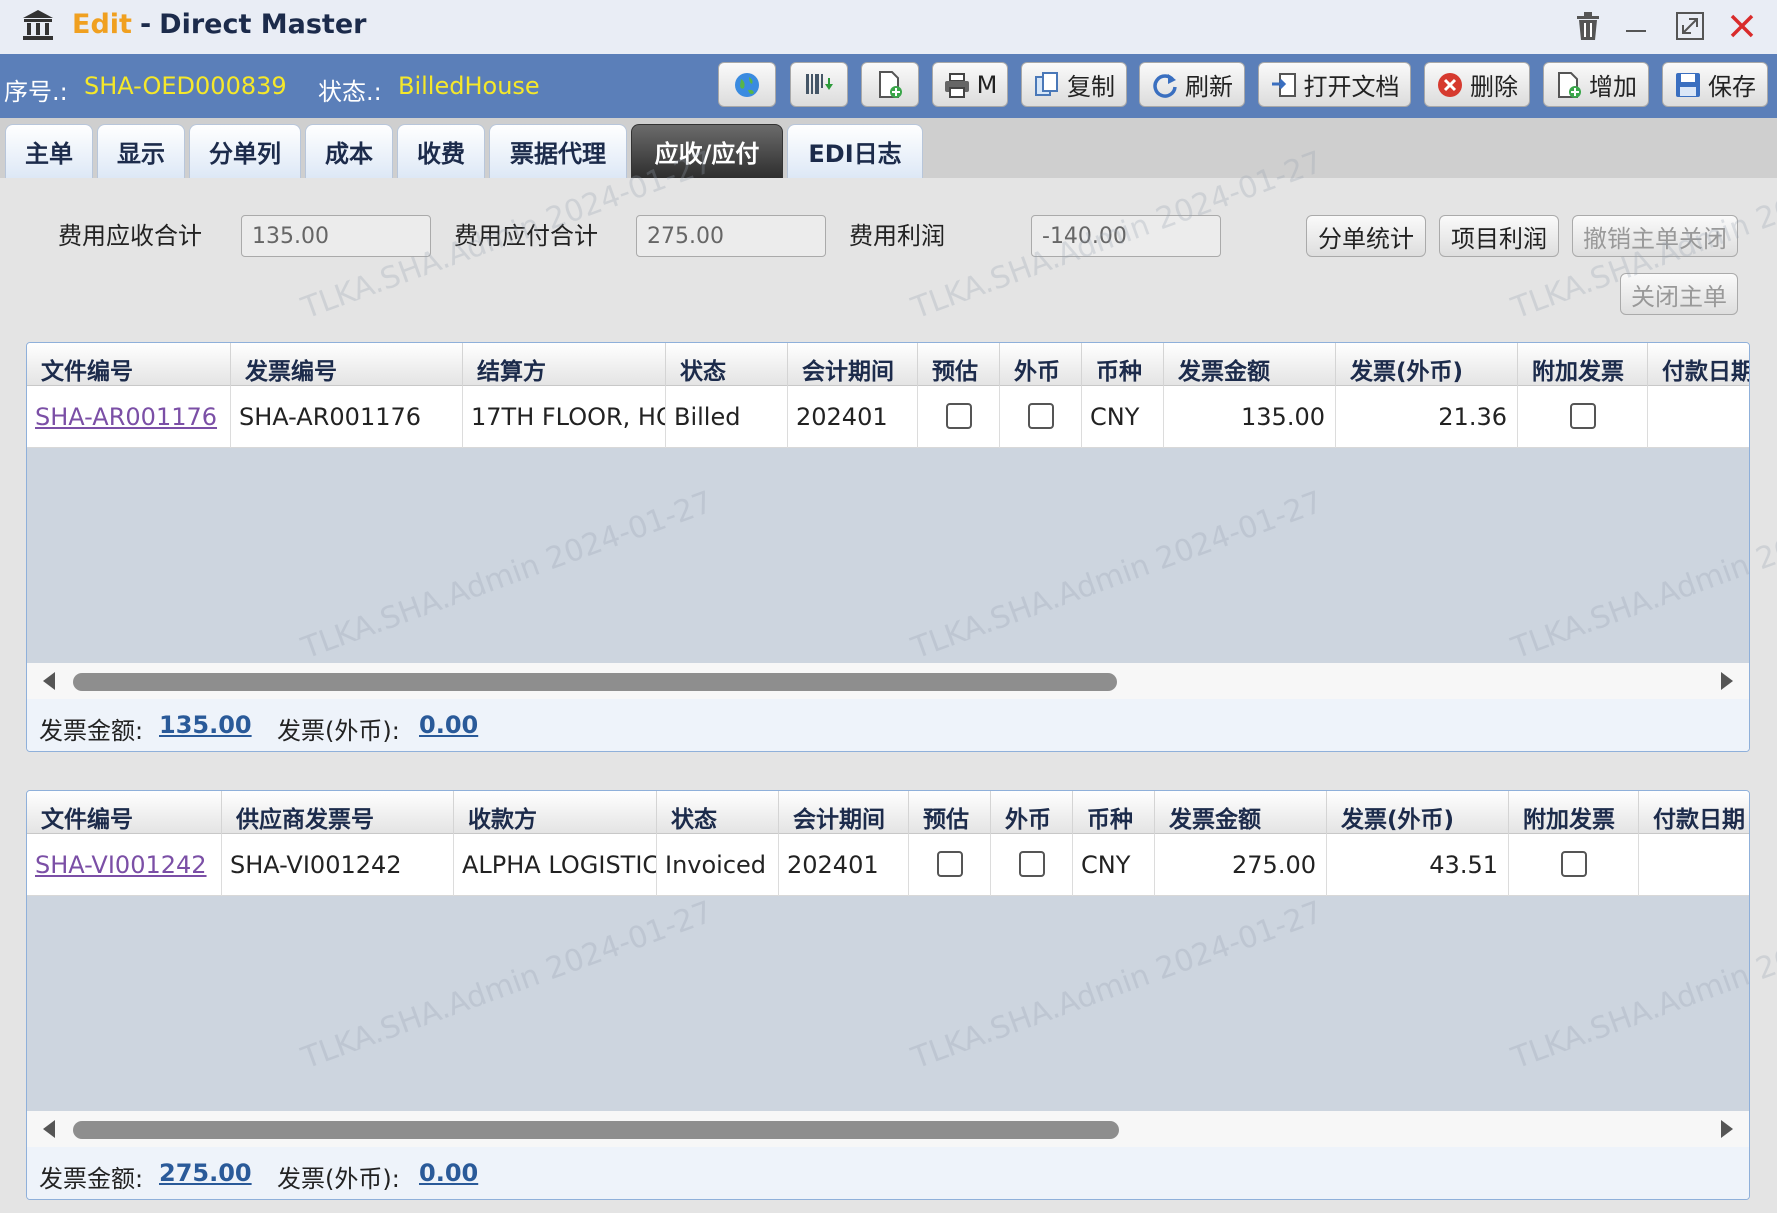  Describe the element at coordinates (1091, 87) in the screenshot. I see `copy-label: 复制` at that location.